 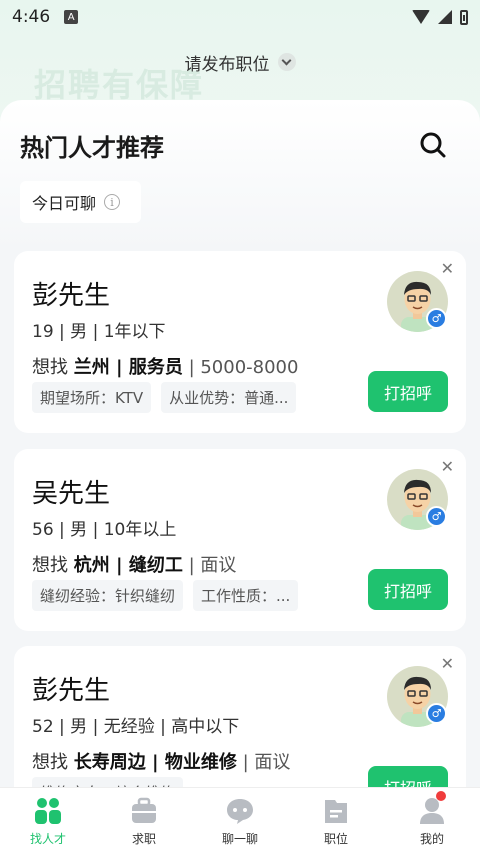 I want to click on notification-dot, so click(x=441, y=796).